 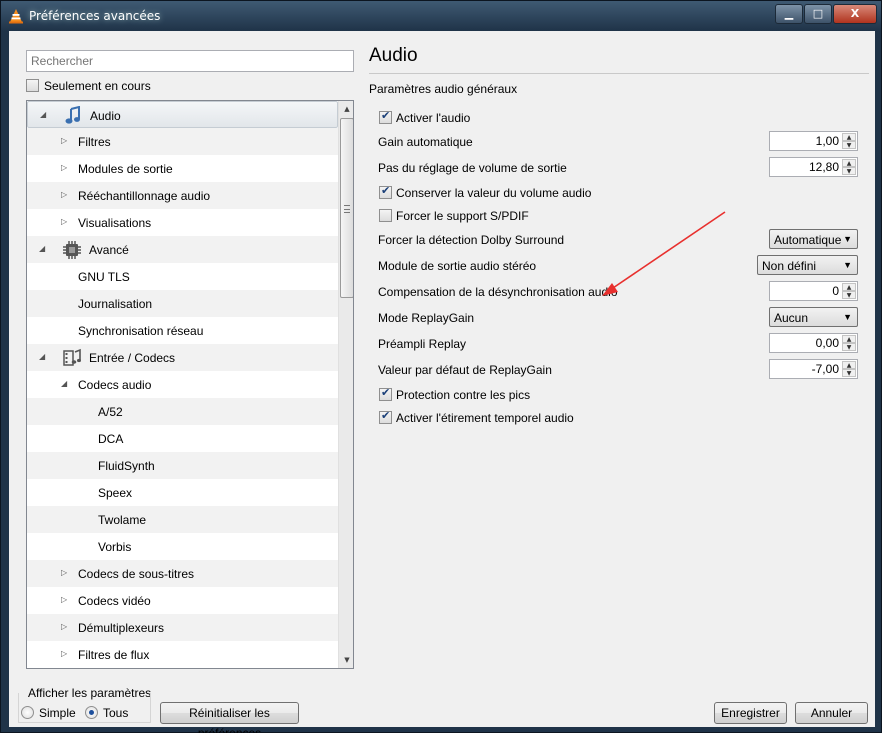 I want to click on activer-l-etirement-temporel-audio-checkbox, so click(x=385, y=416).